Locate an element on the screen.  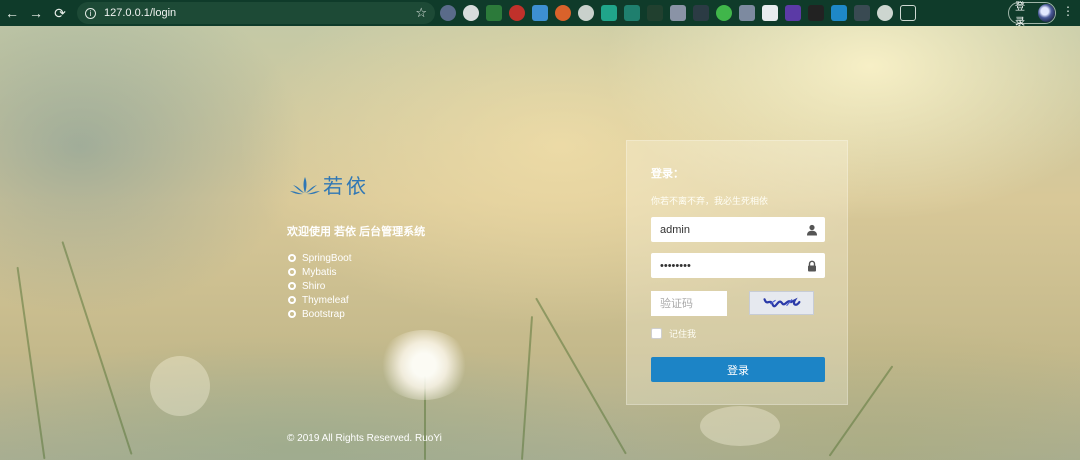
login-title: 登录： is located at coordinates (667, 174).